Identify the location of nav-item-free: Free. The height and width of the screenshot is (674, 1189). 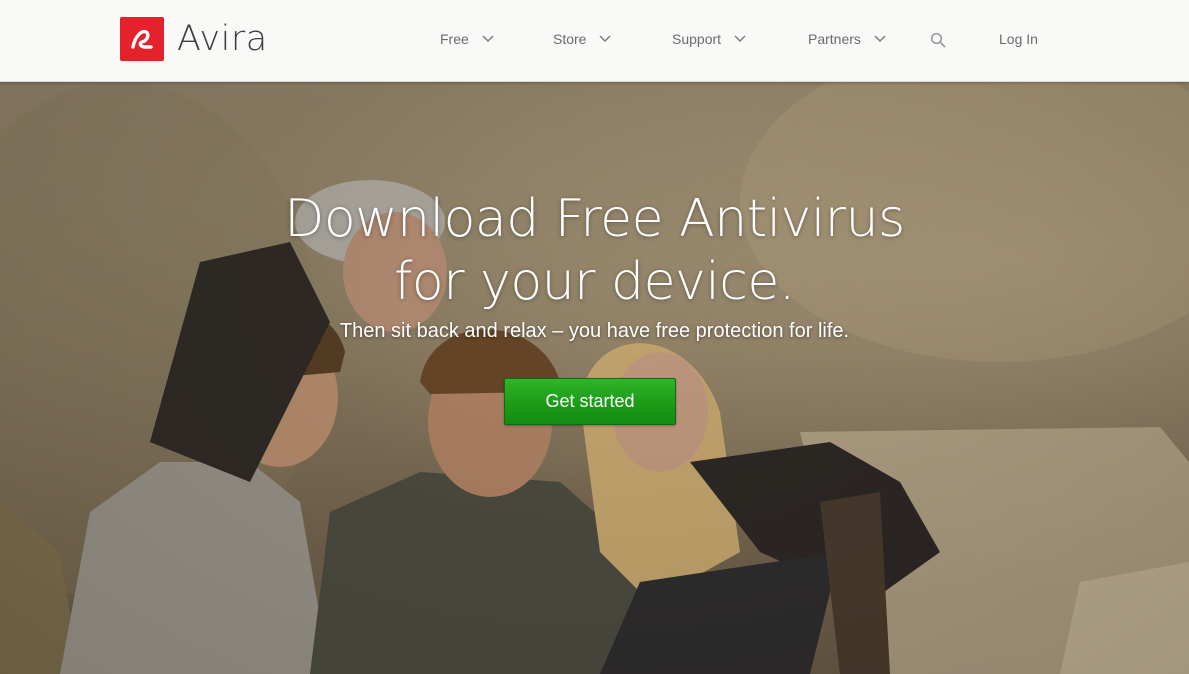
(467, 39).